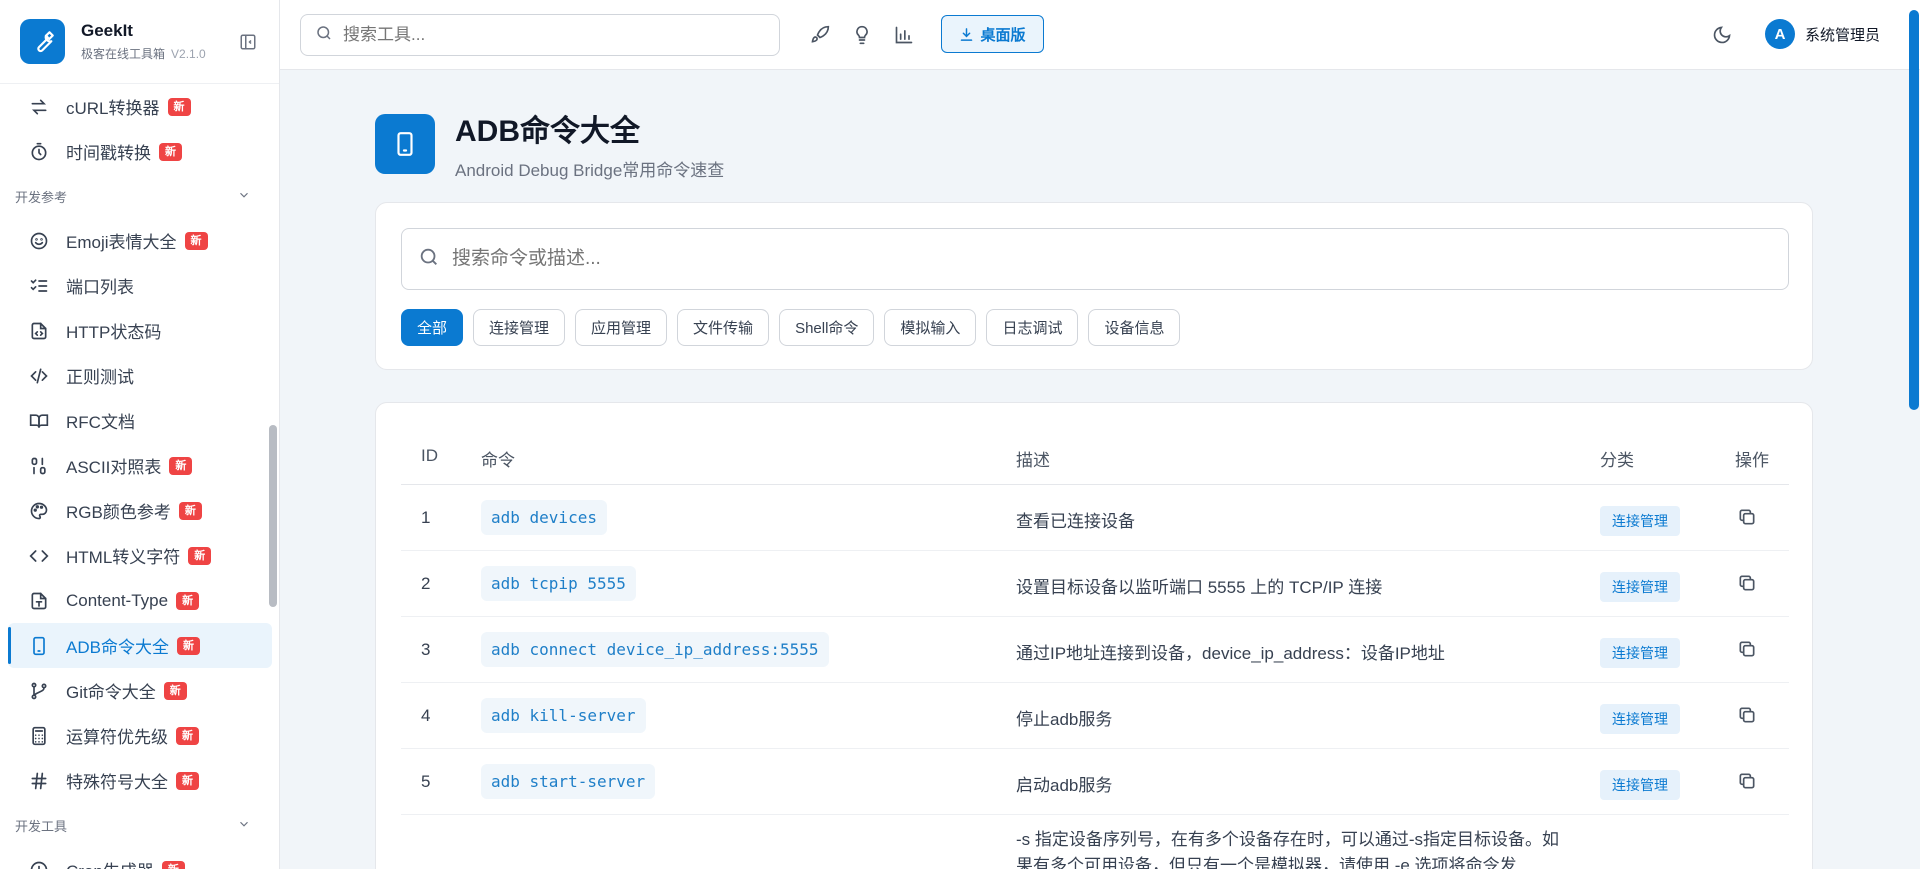 This screenshot has height=869, width=1920. Describe the element at coordinates (188, 54) in the screenshot. I see `brand-version: V2.1.0` at that location.